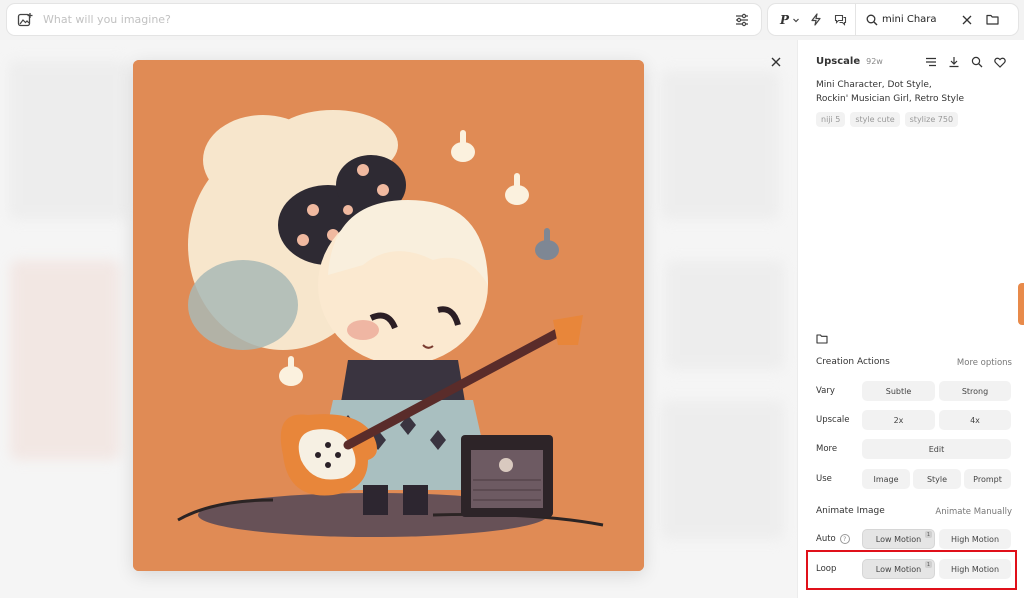  Describe the element at coordinates (850, 511) in the screenshot. I see `animate-image-title: Animate Image` at that location.